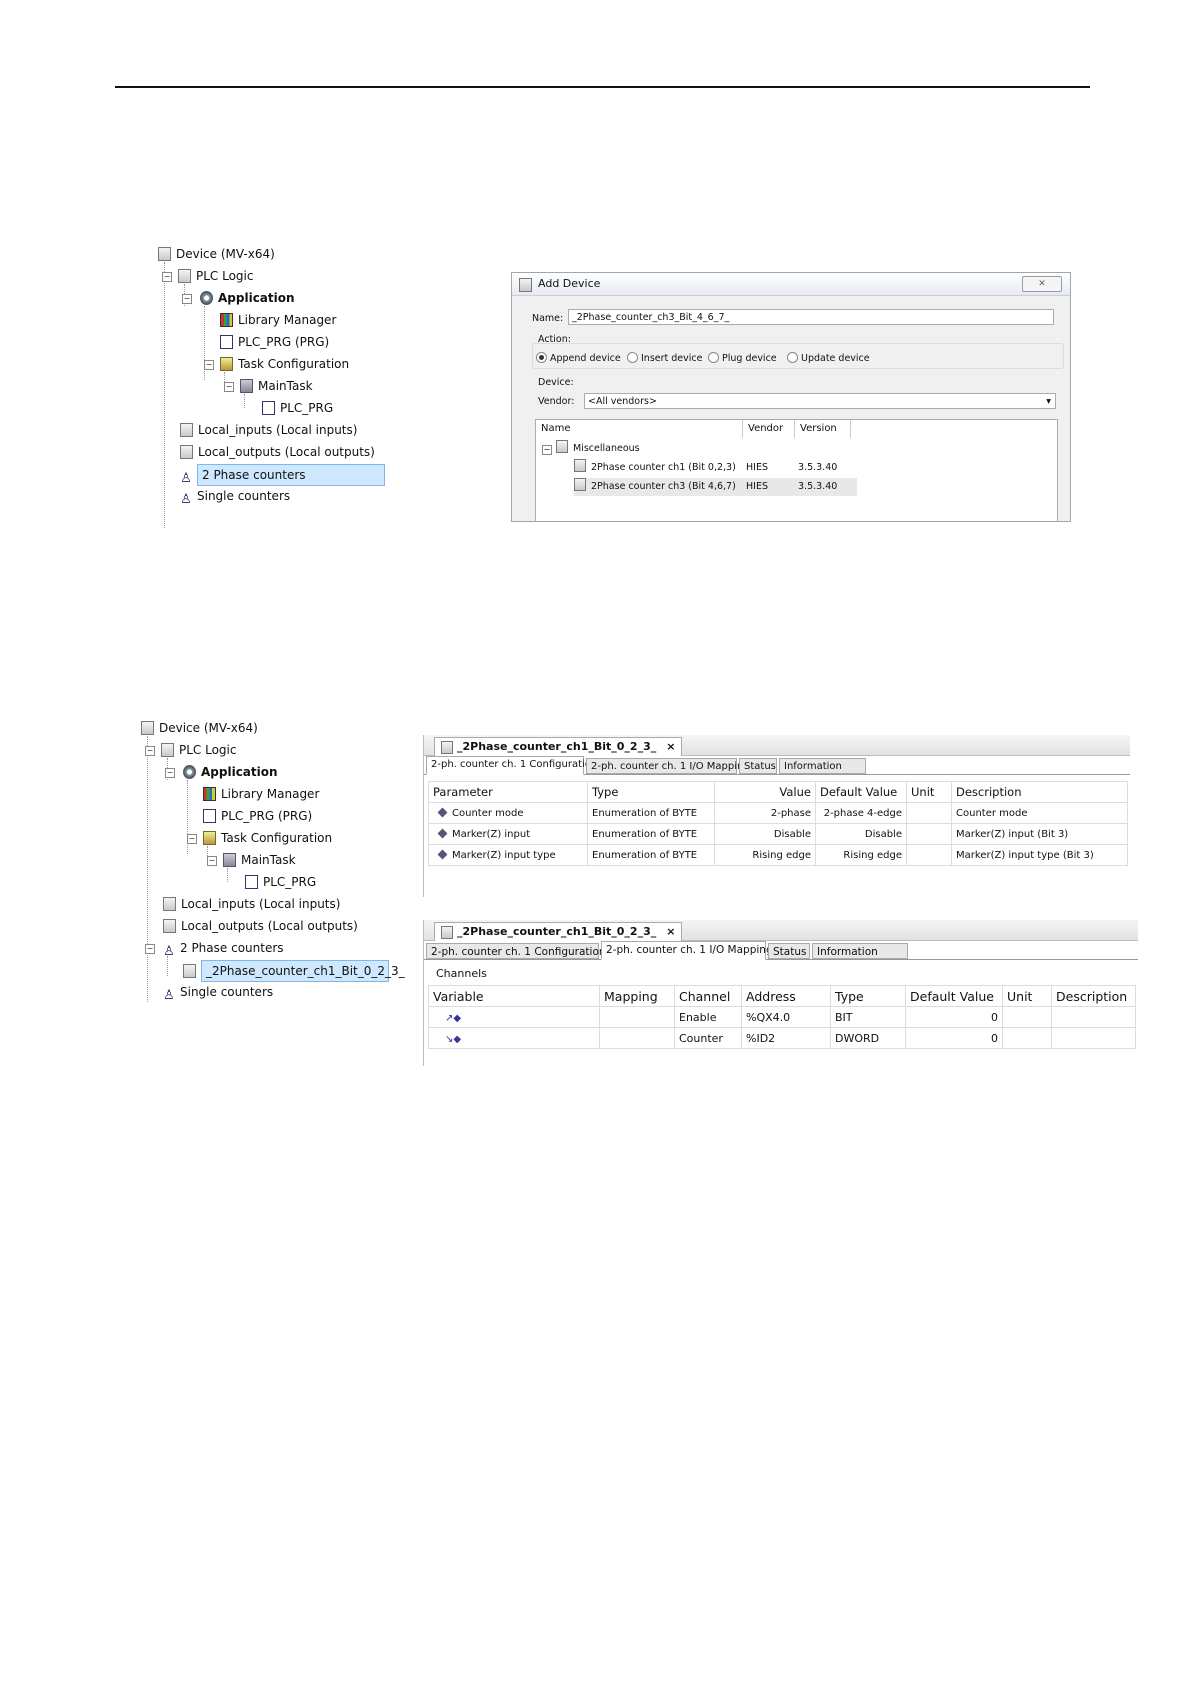 Image resolution: width=1191 pixels, height=1684 pixels. I want to click on device-label: Device:, so click(556, 382).